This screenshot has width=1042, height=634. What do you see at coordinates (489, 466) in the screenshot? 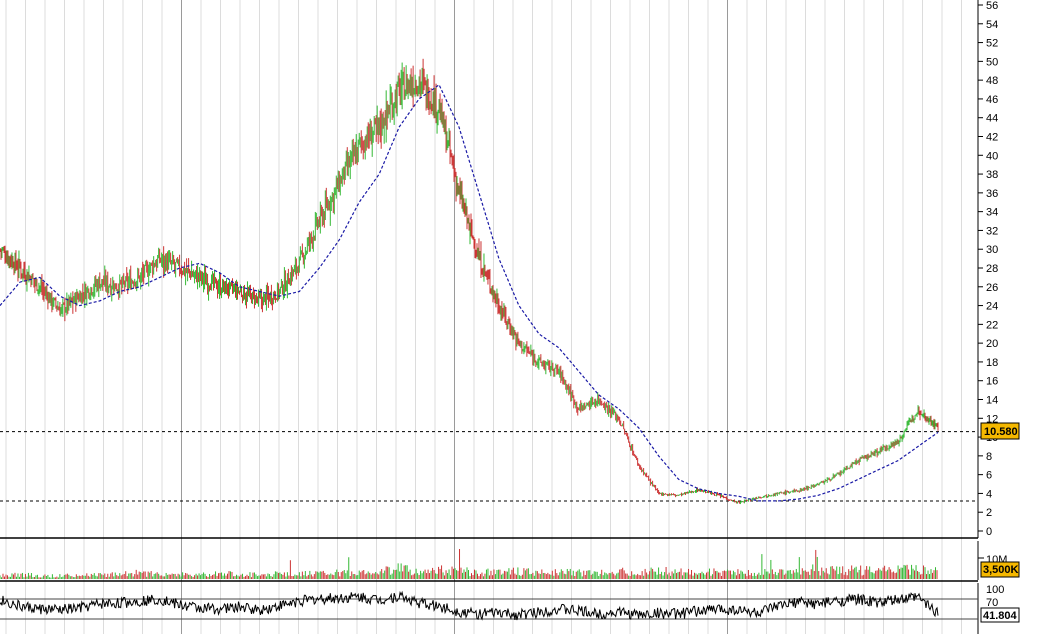
I see `reference-lines` at bounding box center [489, 466].